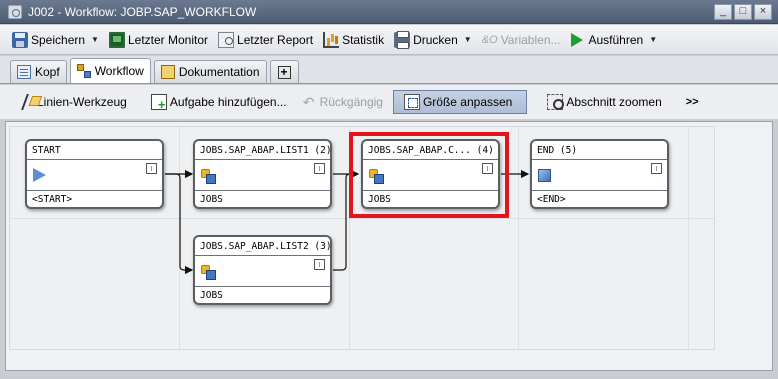  I want to click on node-footer: <START>, so click(52, 199).